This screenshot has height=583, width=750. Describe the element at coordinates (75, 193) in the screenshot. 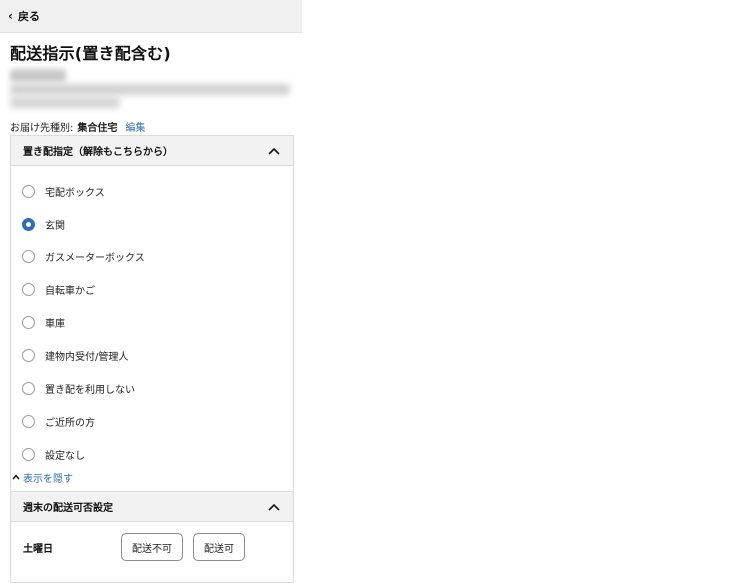

I see `option-label: 宅配ボックス` at that location.